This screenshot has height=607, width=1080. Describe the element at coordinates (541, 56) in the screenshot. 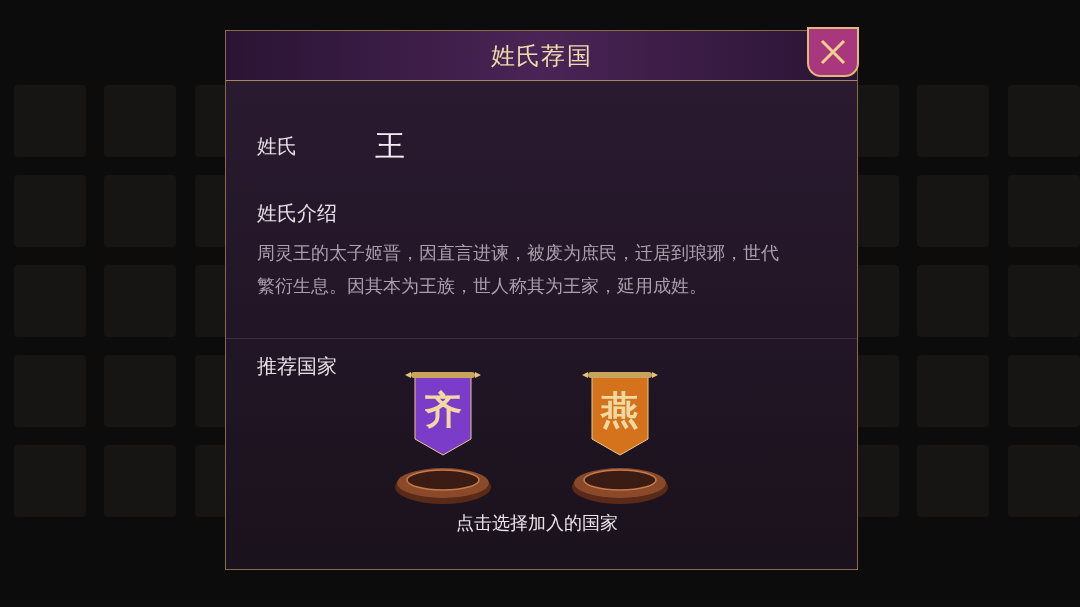

I see `dialog-title: 姓氏荐国` at that location.